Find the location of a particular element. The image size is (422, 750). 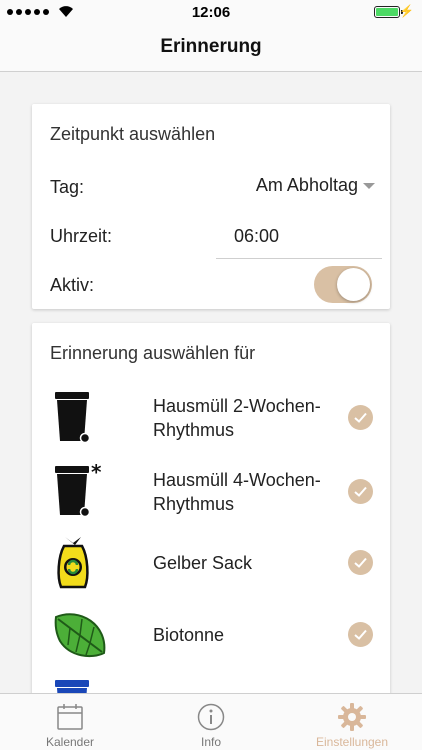

tab-label: Einstellungen is located at coordinates (352, 742).